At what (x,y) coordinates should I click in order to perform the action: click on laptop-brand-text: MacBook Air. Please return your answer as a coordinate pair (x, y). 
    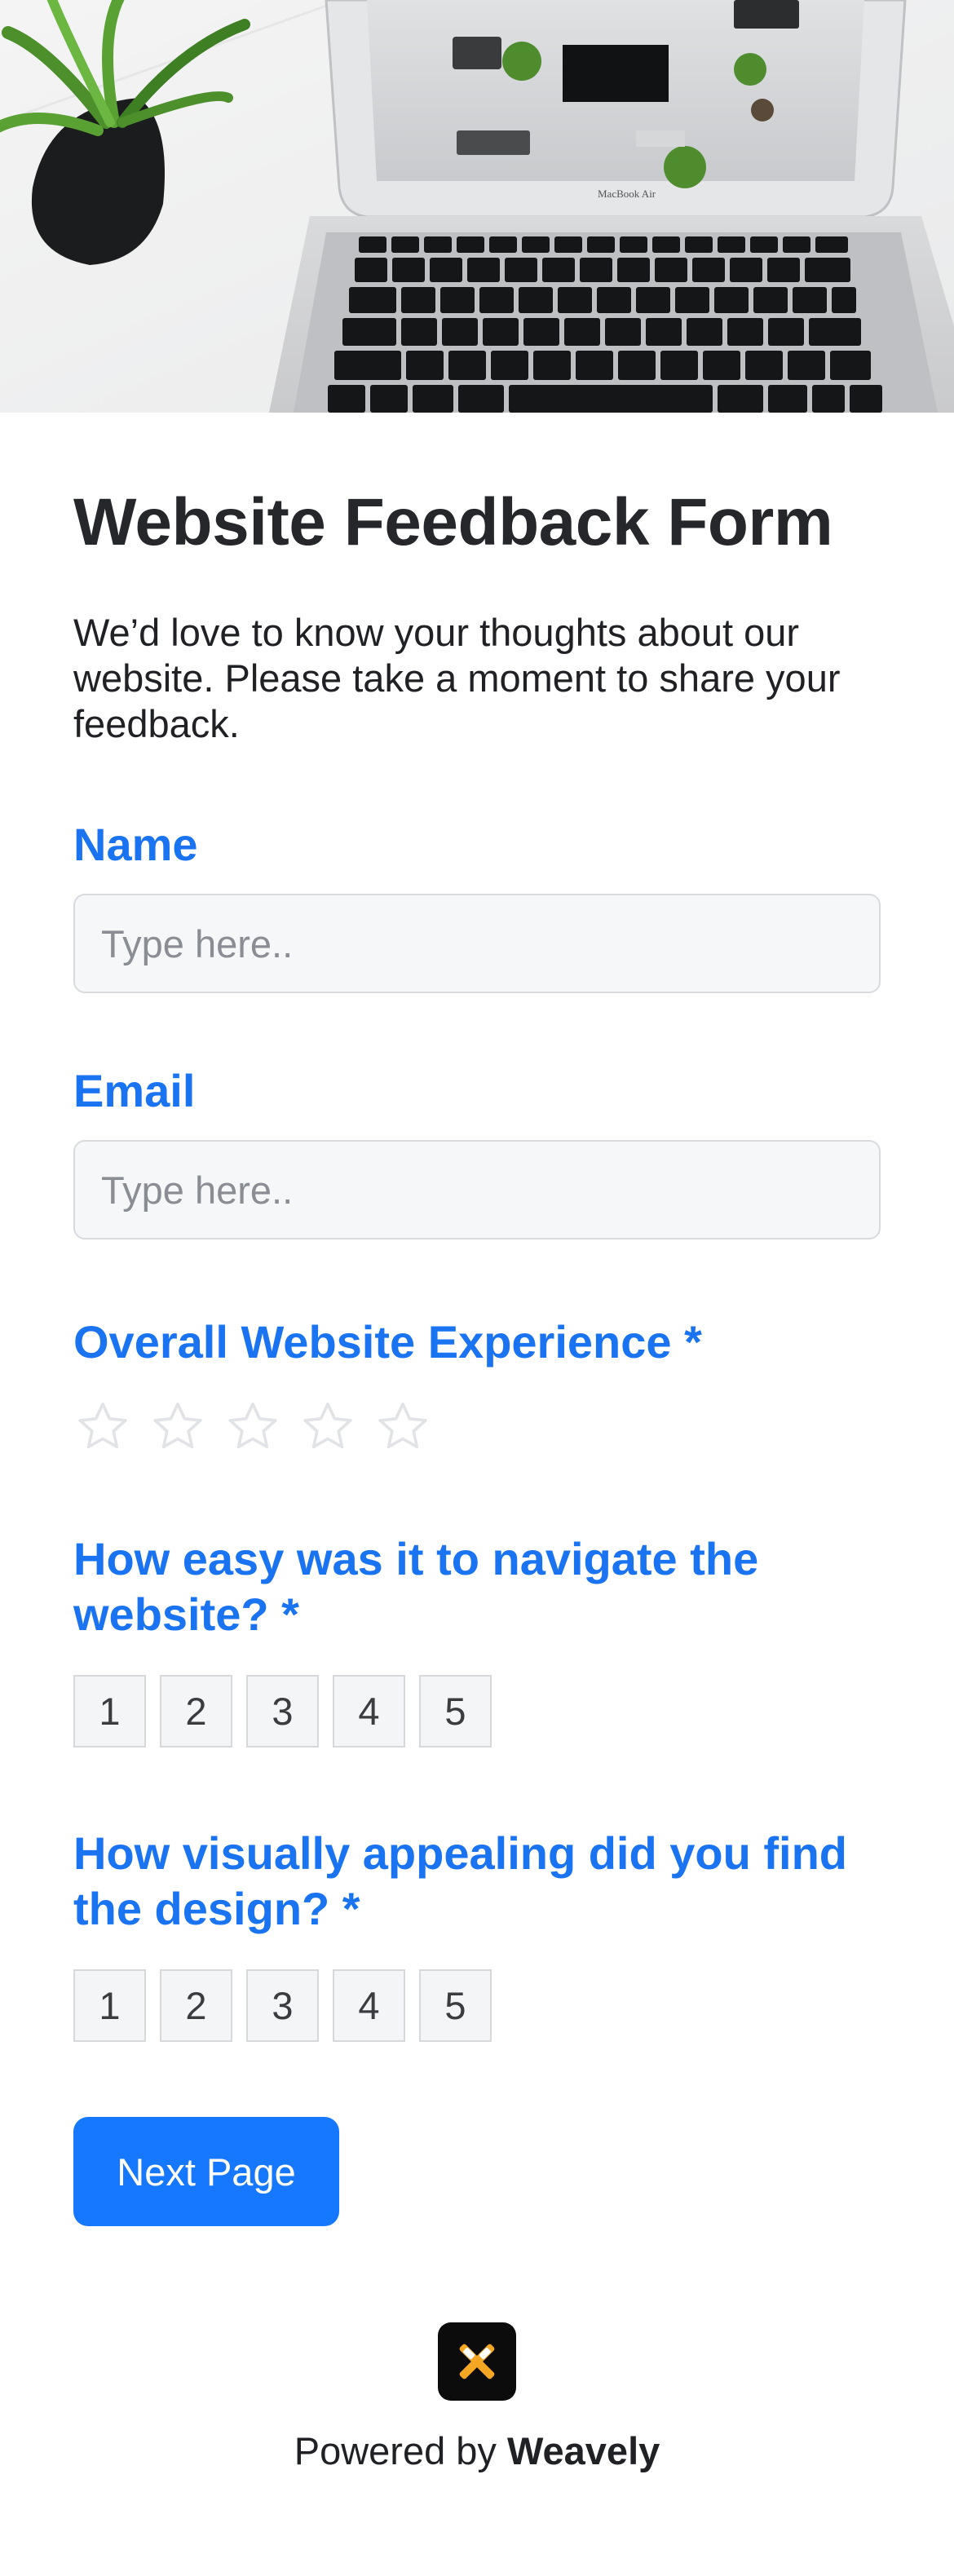
    Looking at the image, I should click on (627, 194).